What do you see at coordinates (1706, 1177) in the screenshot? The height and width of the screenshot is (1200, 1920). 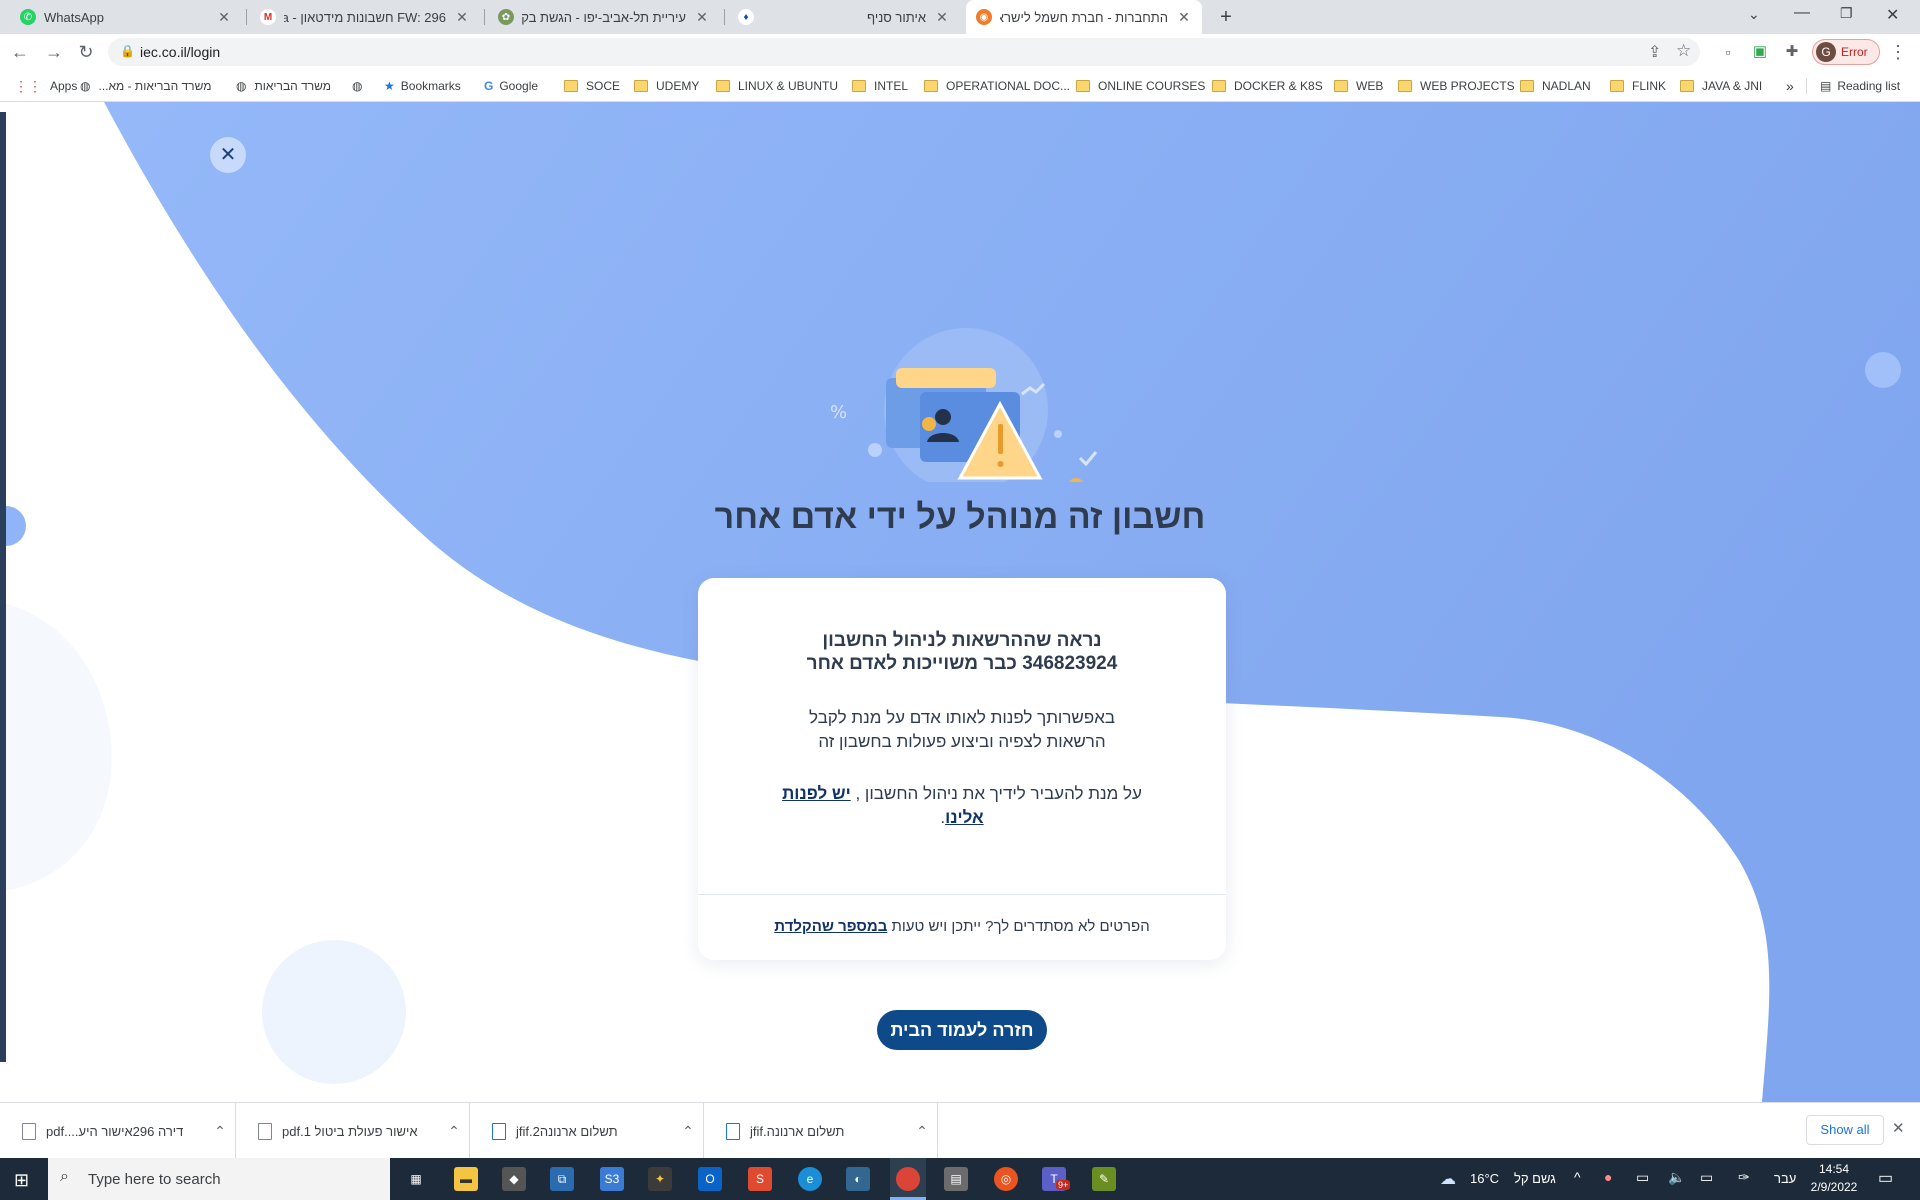 I see `network-icon: ▭` at bounding box center [1706, 1177].